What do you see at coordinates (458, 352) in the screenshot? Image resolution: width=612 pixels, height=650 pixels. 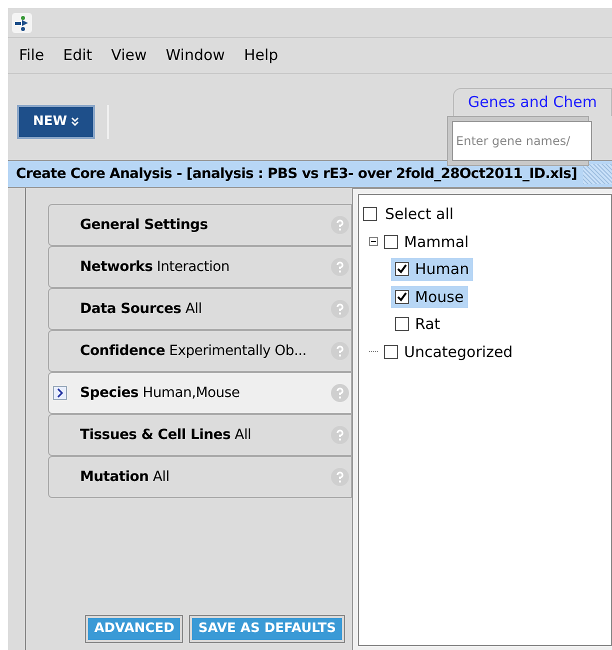 I see `tree-label: Uncategorized` at bounding box center [458, 352].